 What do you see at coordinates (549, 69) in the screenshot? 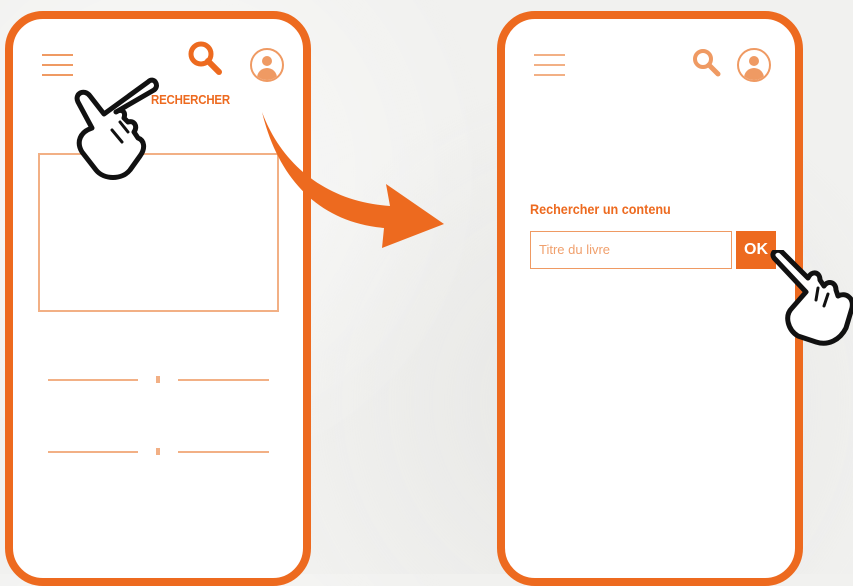
I see `hamburger-menu-icon` at bounding box center [549, 69].